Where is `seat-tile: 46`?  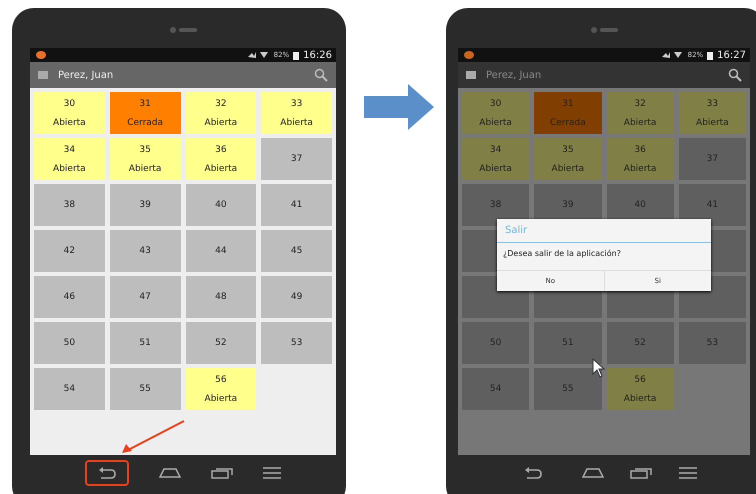
seat-tile: 46 is located at coordinates (69, 297).